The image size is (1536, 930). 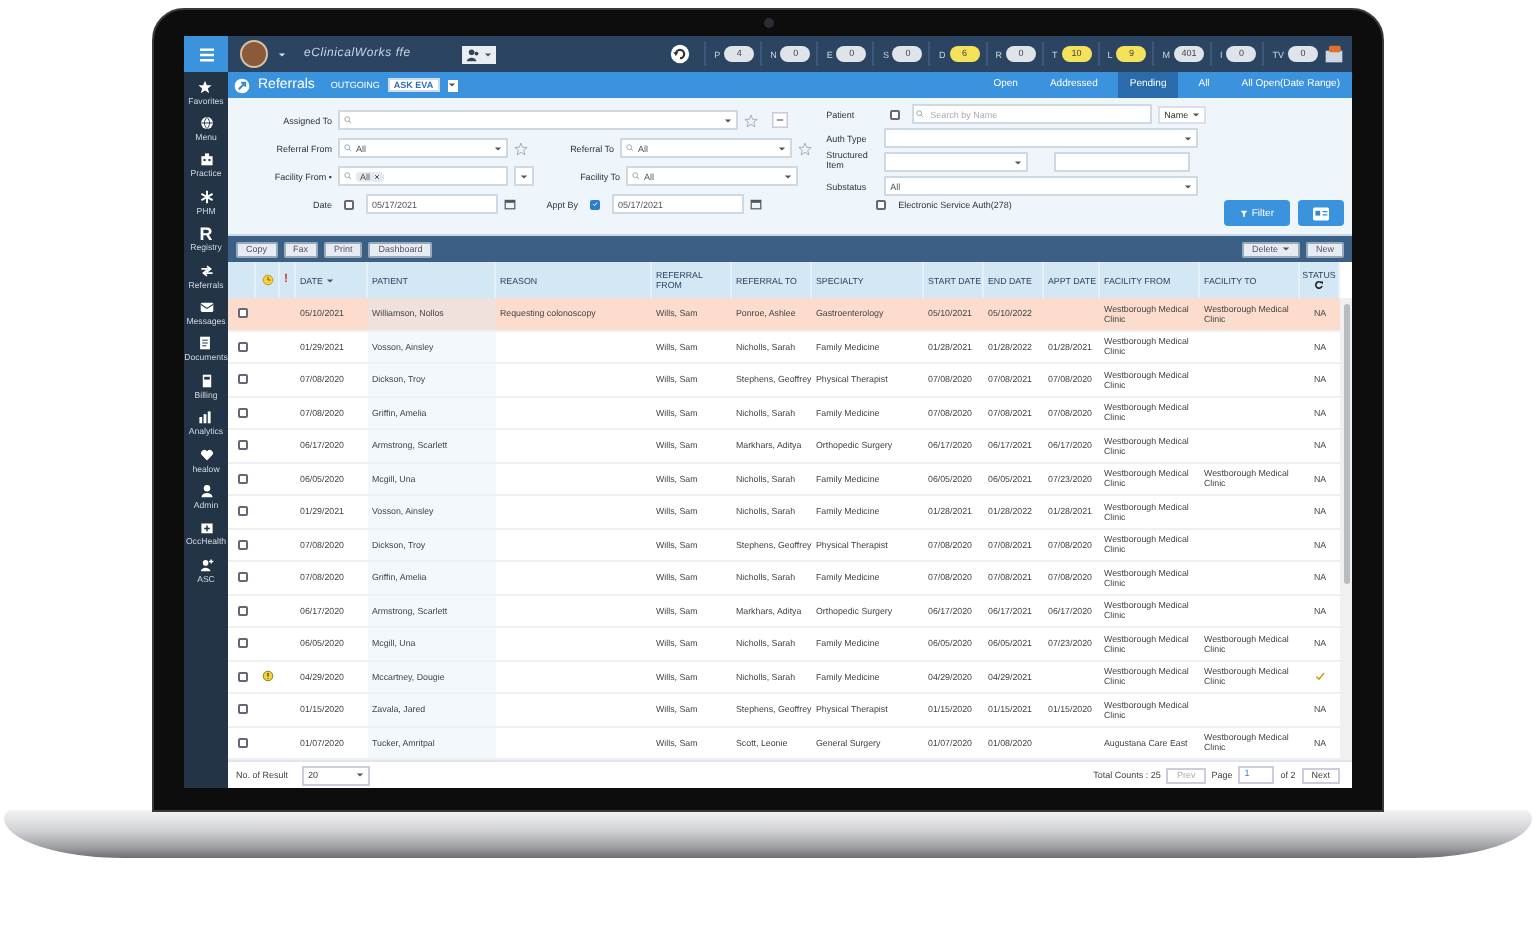 I want to click on menu-button, so click(x=206, y=54).